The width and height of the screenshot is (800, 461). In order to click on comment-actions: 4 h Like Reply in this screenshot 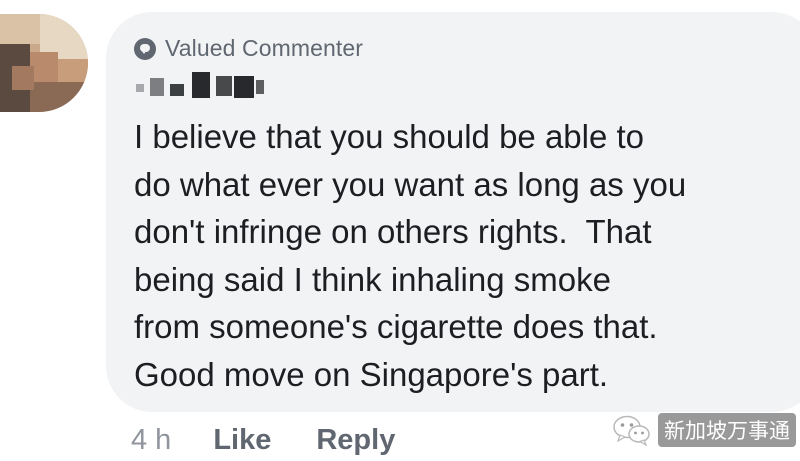, I will do `click(263, 440)`.